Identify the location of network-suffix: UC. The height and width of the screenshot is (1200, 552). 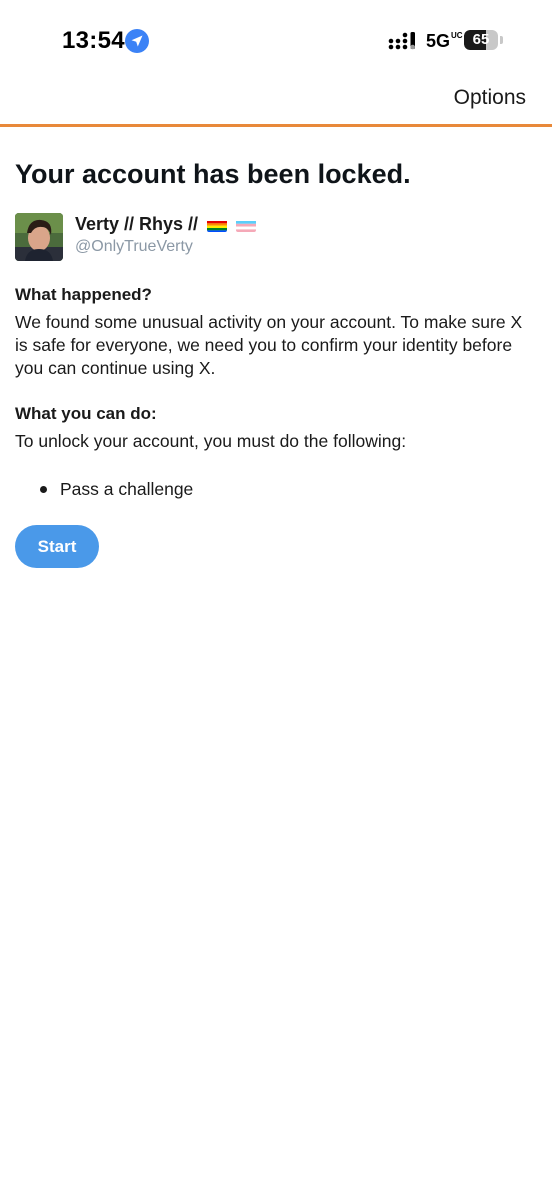
(457, 35).